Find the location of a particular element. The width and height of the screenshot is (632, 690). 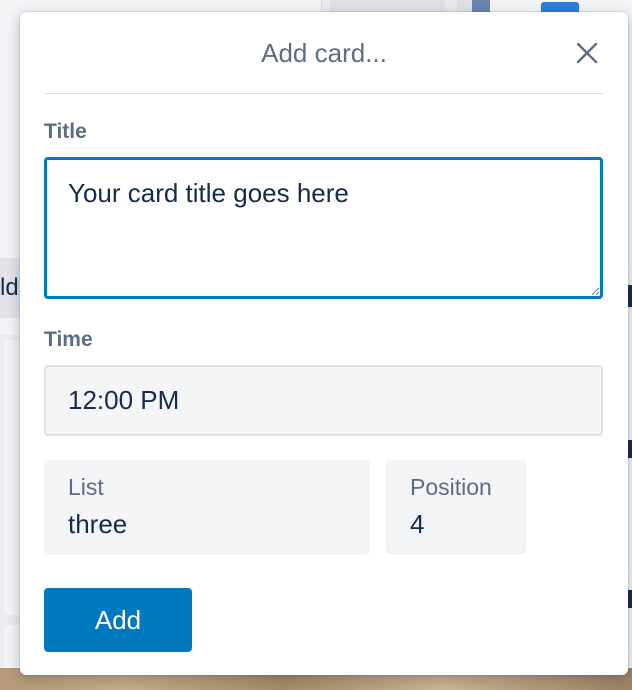

board-add-button-partial: ld is located at coordinates (11, 288).